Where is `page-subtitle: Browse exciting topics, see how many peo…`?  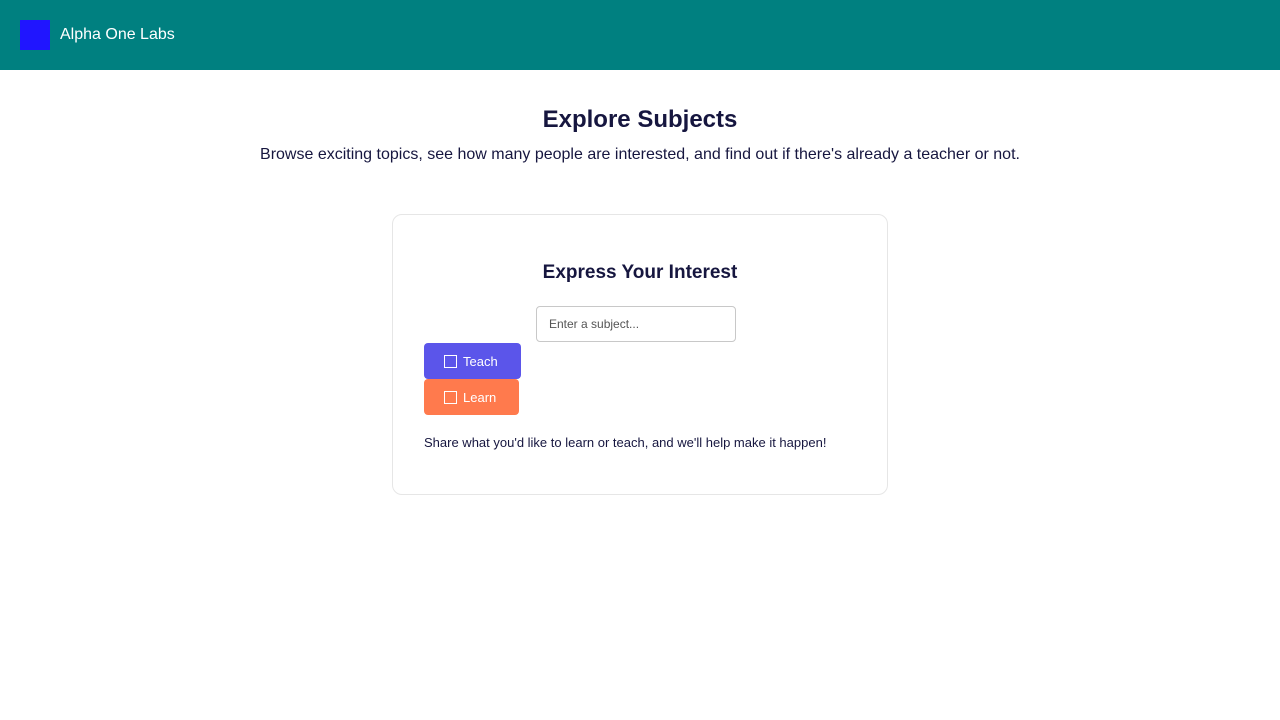
page-subtitle: Browse exciting topics, see how many peo… is located at coordinates (640, 154).